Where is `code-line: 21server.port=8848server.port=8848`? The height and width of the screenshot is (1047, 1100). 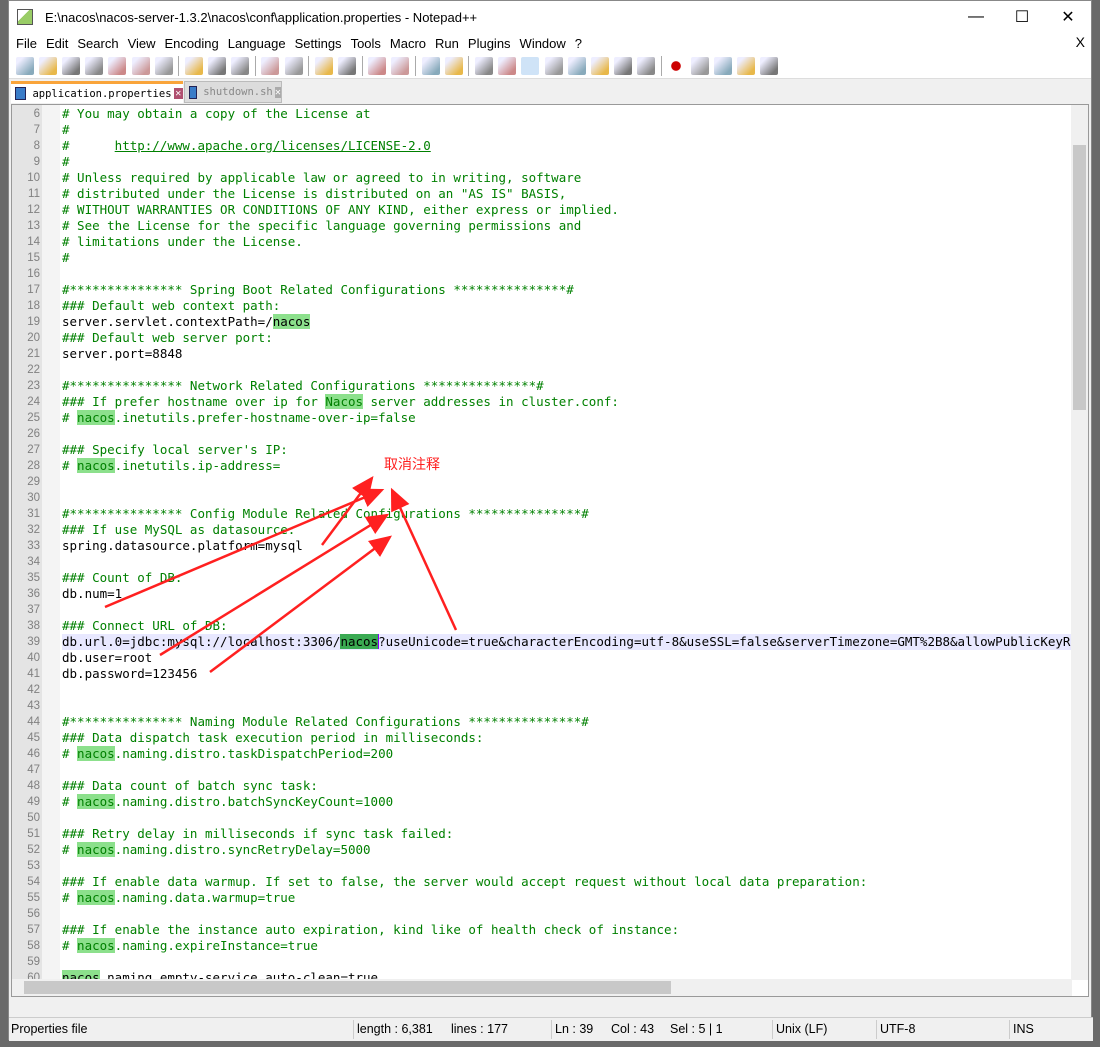 code-line: 21server.port=8848server.port=8848 is located at coordinates (557, 354).